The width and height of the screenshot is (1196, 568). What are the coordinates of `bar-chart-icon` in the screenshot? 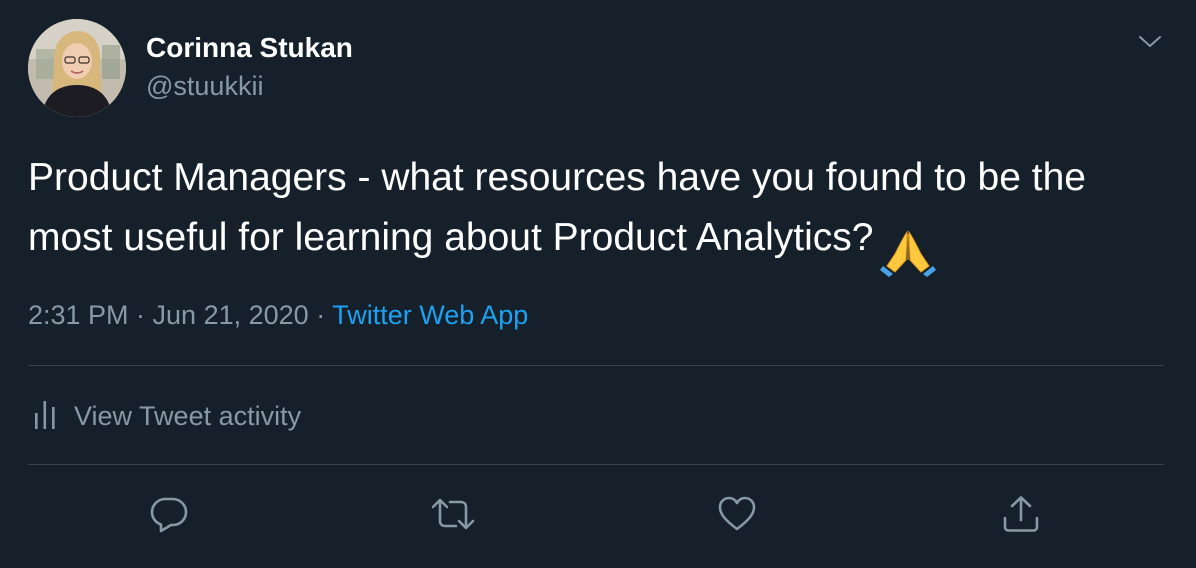 It's located at (45, 416).